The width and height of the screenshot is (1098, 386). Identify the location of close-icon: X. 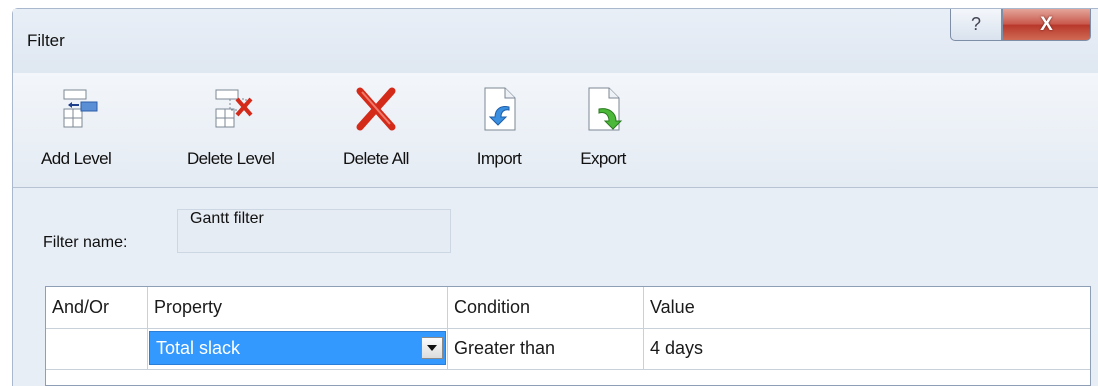
(1046, 24).